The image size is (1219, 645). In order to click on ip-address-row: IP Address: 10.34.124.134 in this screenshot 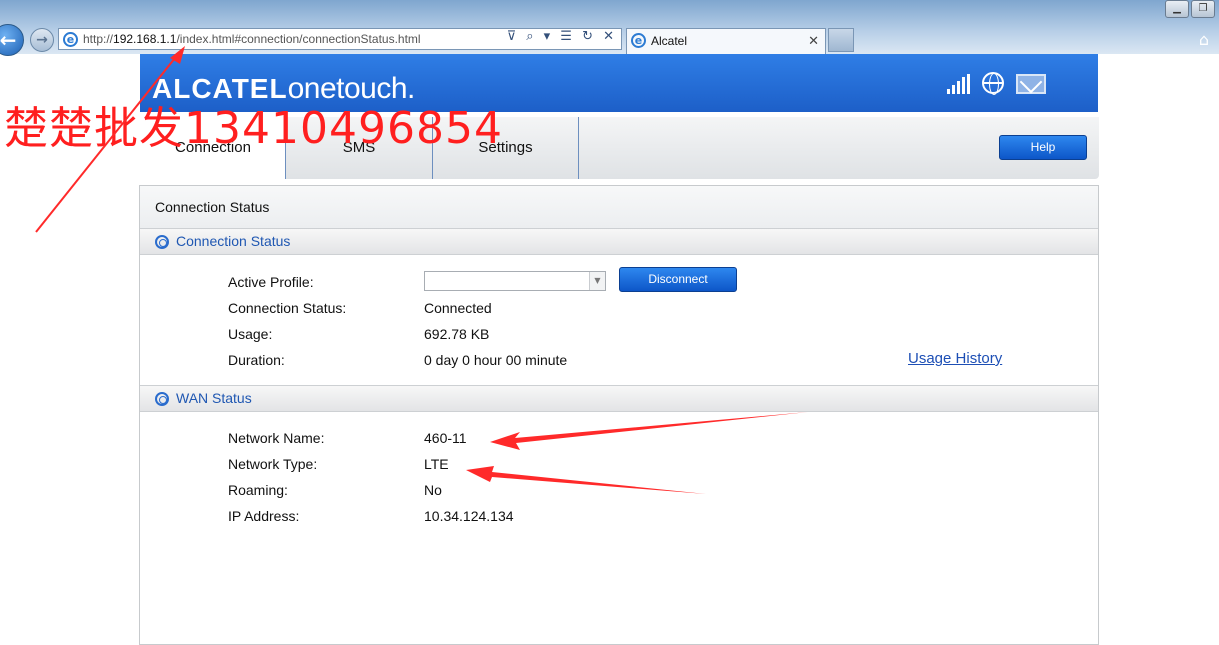, I will do `click(619, 518)`.